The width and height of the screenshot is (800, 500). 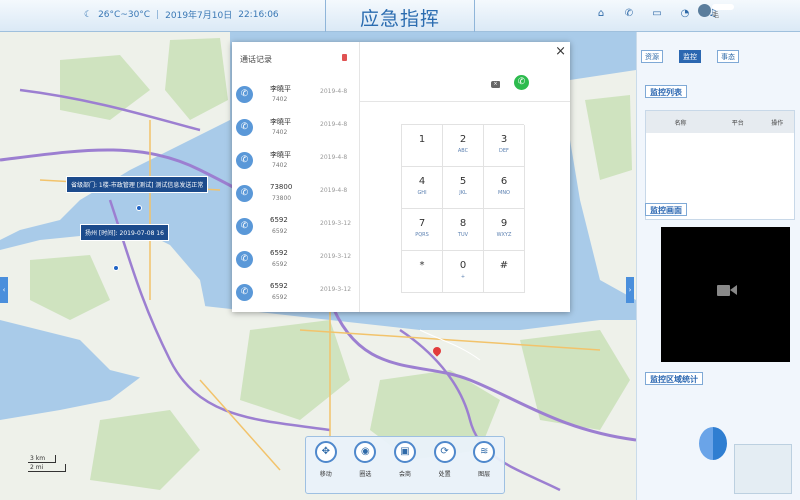 I want to click on tool-label: 圈选, so click(x=365, y=474).